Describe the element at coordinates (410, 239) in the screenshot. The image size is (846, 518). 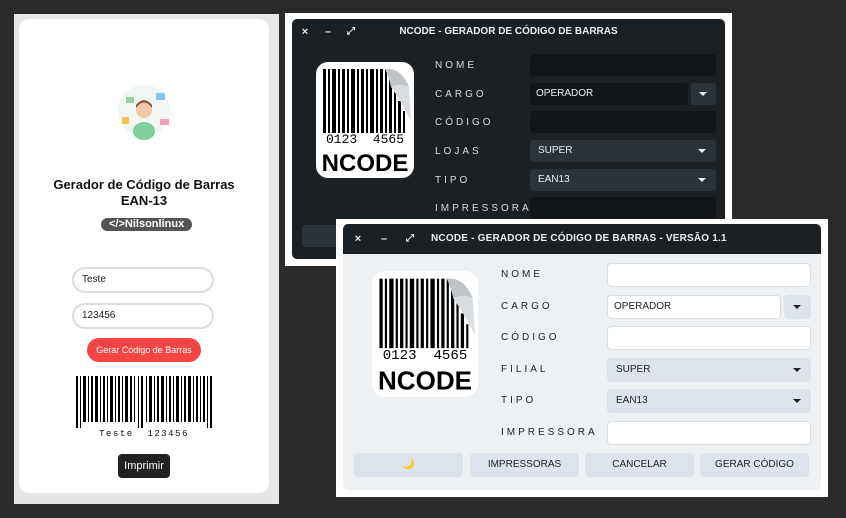
I see `maximize-icon: ⤢` at that location.